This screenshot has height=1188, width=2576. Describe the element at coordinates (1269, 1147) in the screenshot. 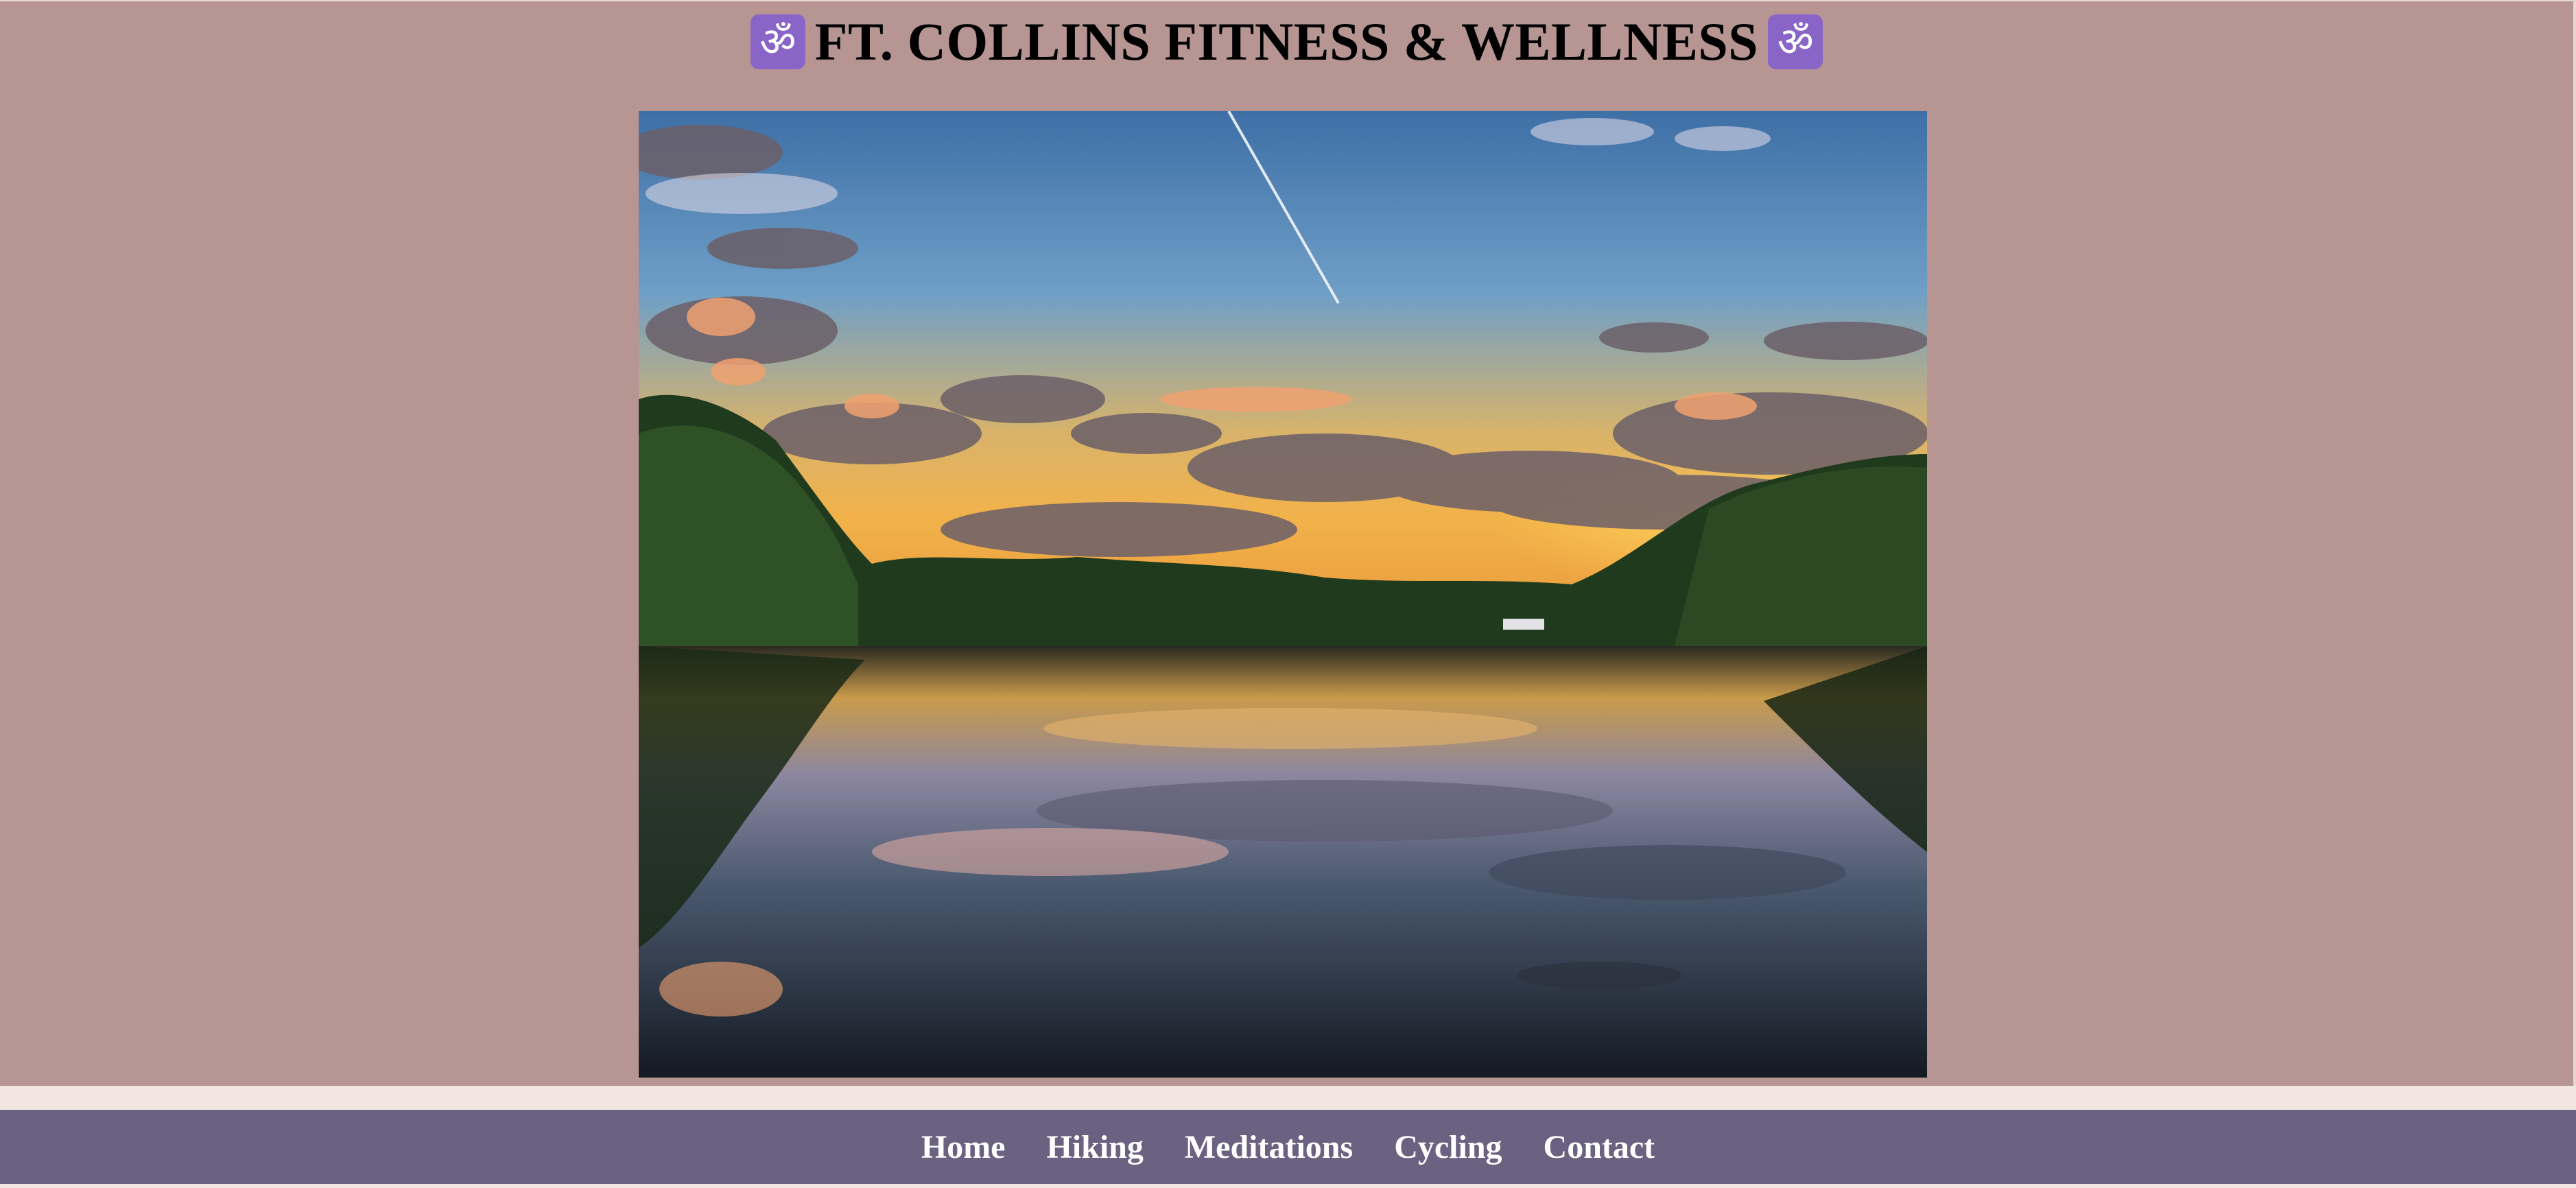

I see `nav-link-meditations: Meditations` at that location.